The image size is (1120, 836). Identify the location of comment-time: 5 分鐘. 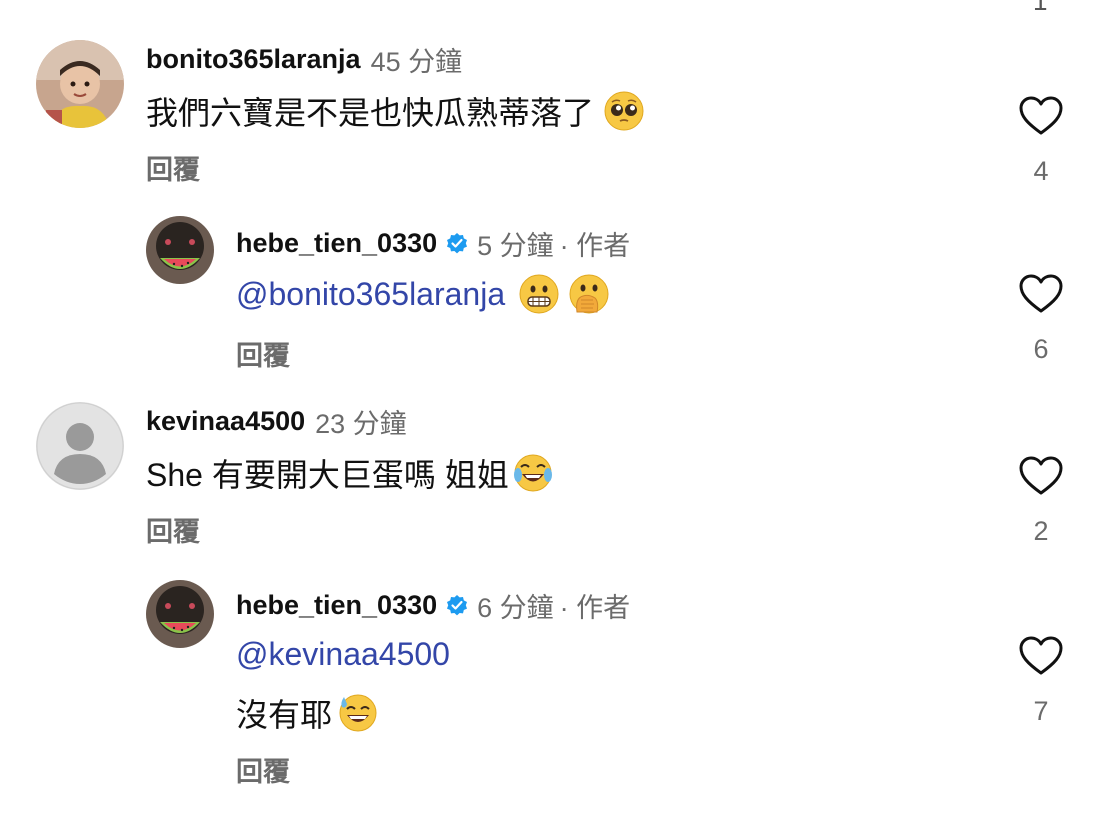
(515, 246).